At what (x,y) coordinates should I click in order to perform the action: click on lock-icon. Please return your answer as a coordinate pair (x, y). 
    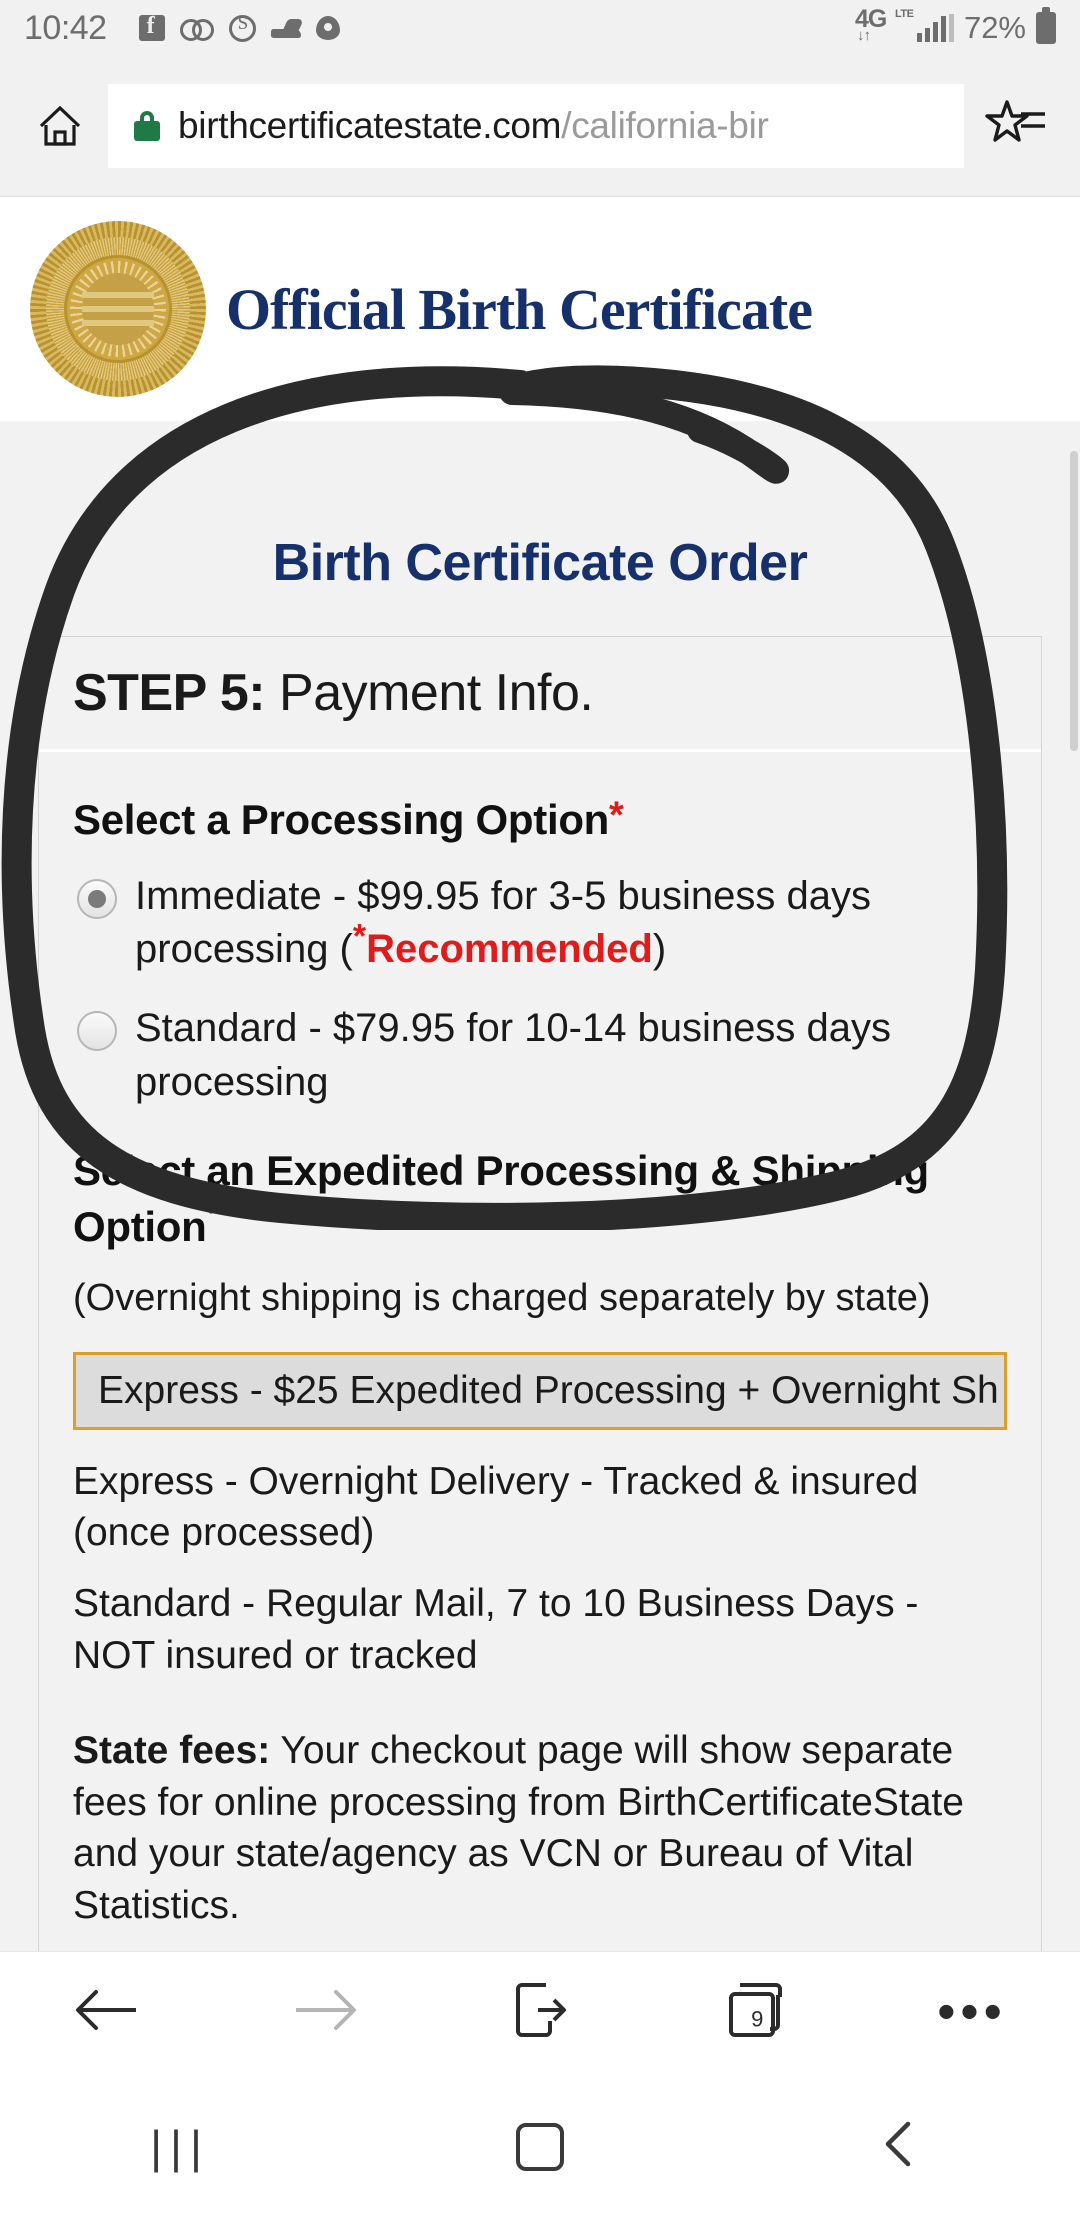
    Looking at the image, I should click on (147, 126).